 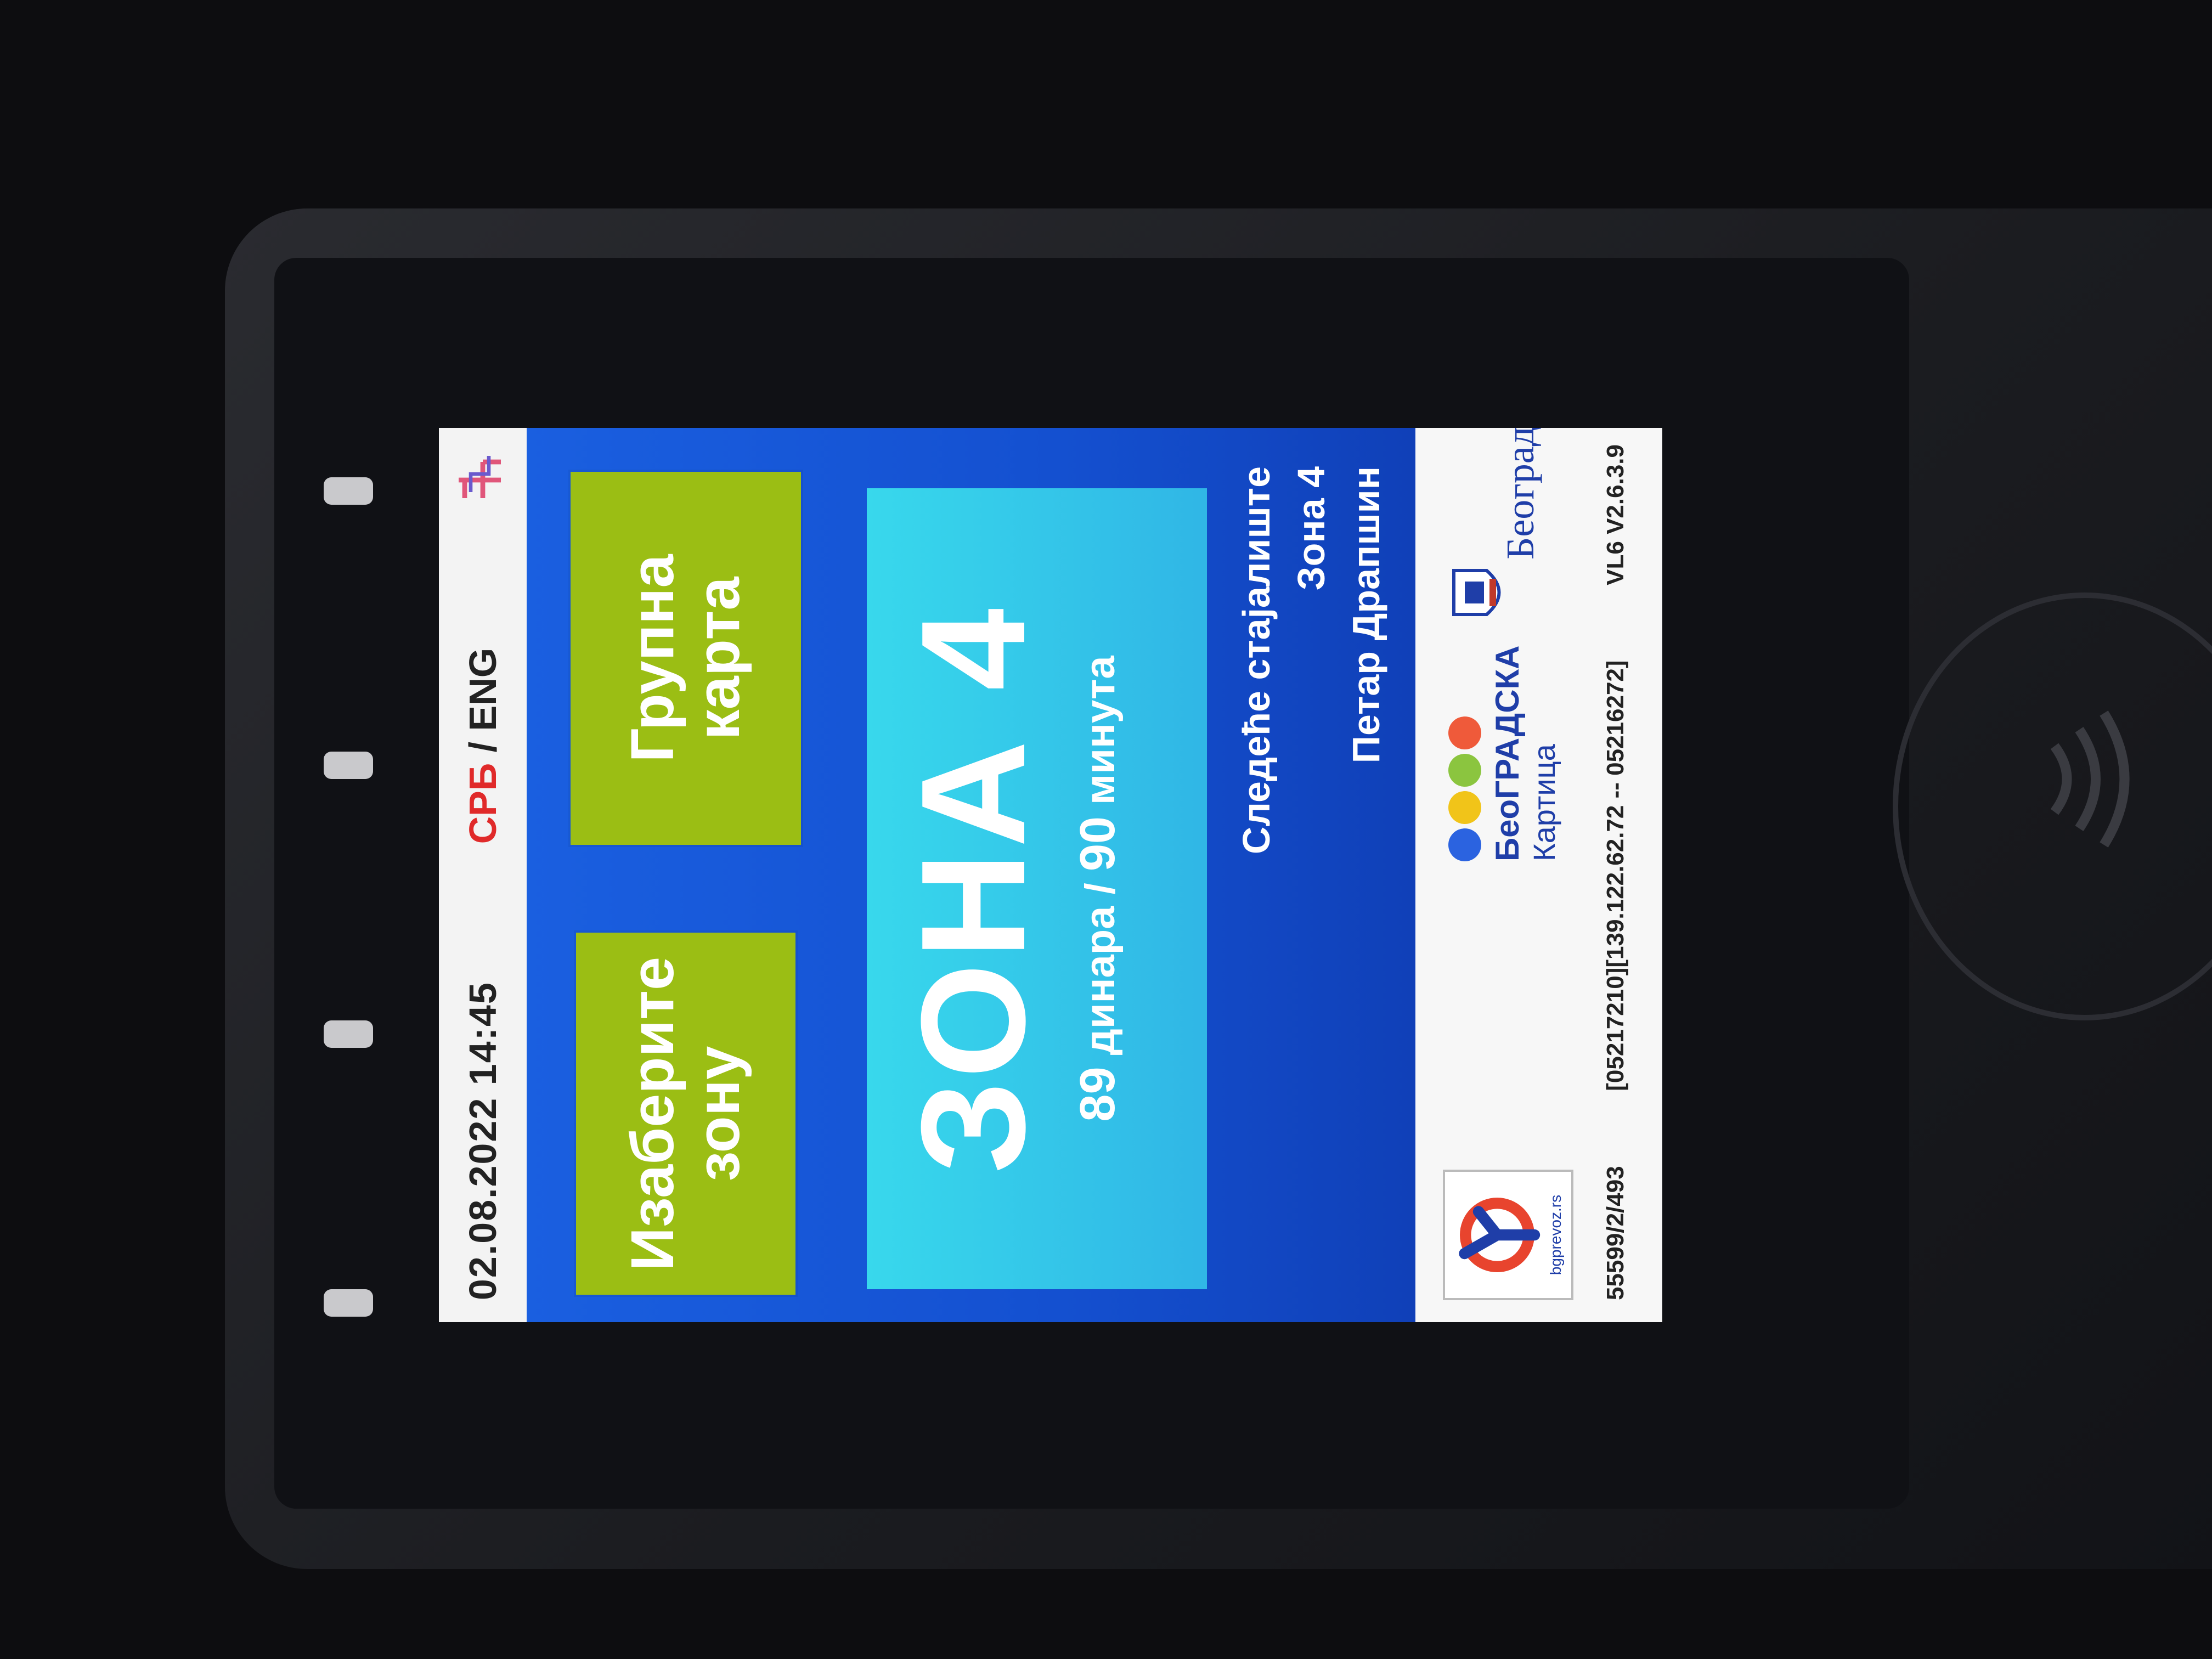 I want to click on choose-zone-button: Изаберите зону, so click(x=685, y=1114).